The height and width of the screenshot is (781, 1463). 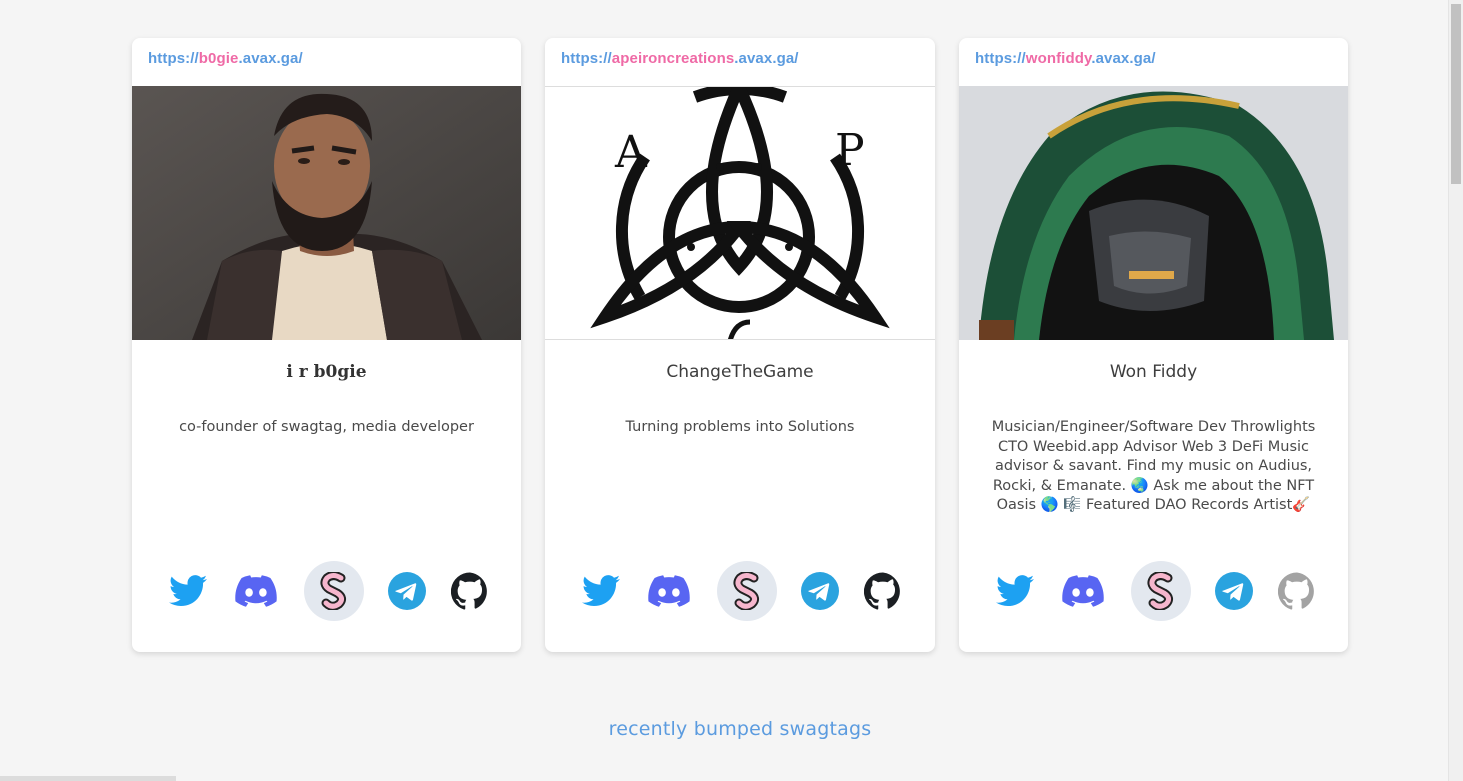 I want to click on bearded-avatar-image, so click(x=326, y=213).